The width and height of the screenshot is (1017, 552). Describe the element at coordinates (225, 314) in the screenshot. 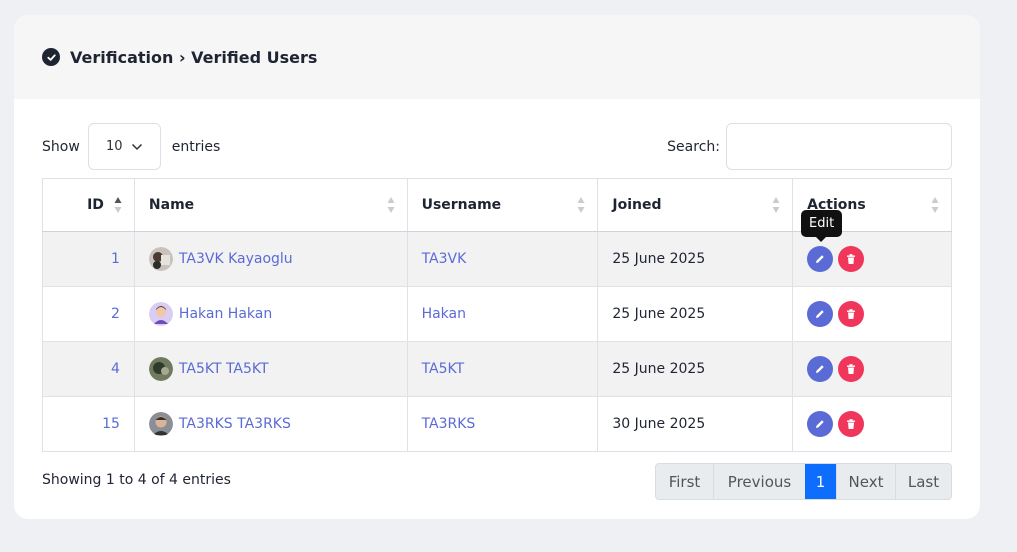

I see `user-name-link: Hakan Hakan` at that location.